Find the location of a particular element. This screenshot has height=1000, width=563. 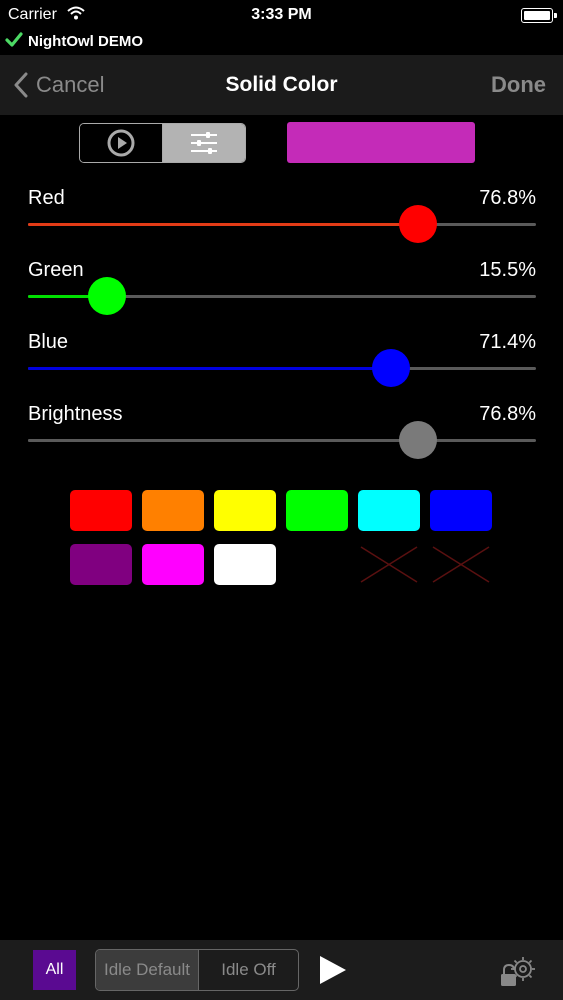

bottom-toolbar: All Idle Default Idle Off is located at coordinates (281, 970).